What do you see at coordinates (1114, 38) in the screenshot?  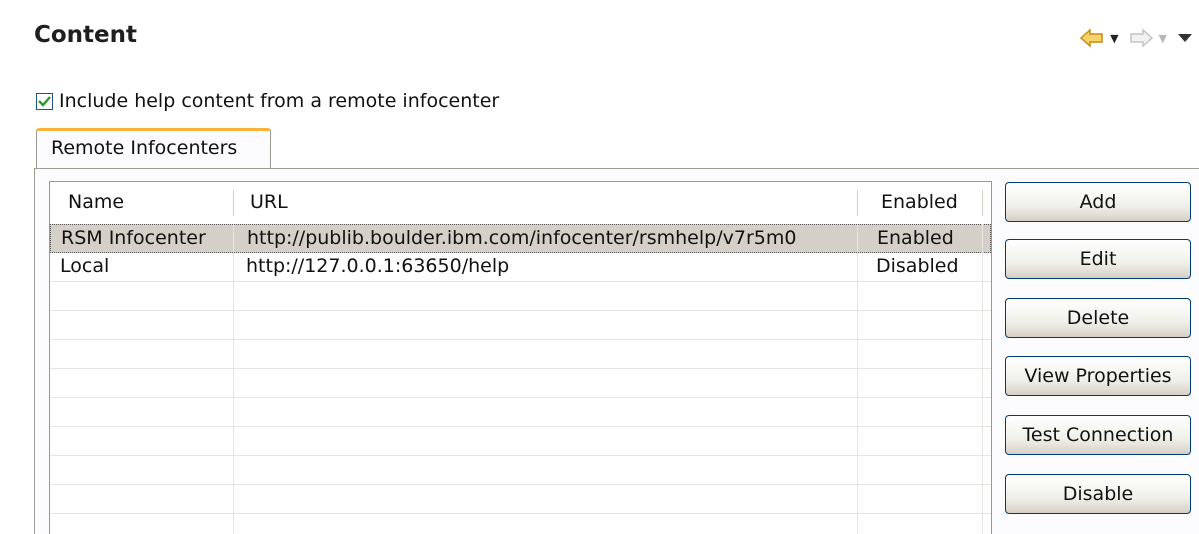 I see `back-dropdown-icon: ▼` at bounding box center [1114, 38].